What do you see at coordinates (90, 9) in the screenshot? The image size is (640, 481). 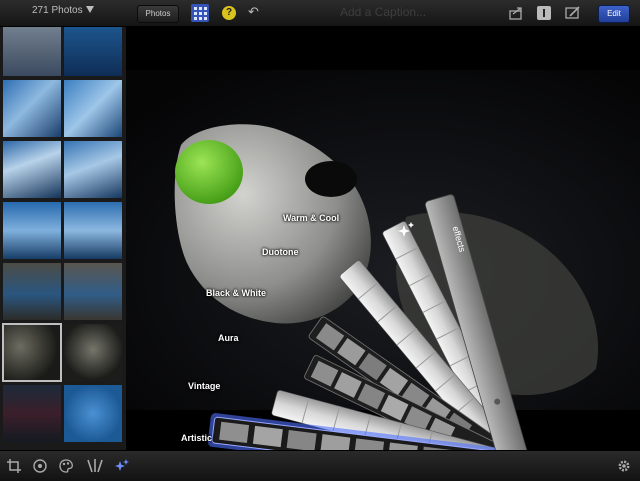 I see `chevron-down-icon` at bounding box center [90, 9].